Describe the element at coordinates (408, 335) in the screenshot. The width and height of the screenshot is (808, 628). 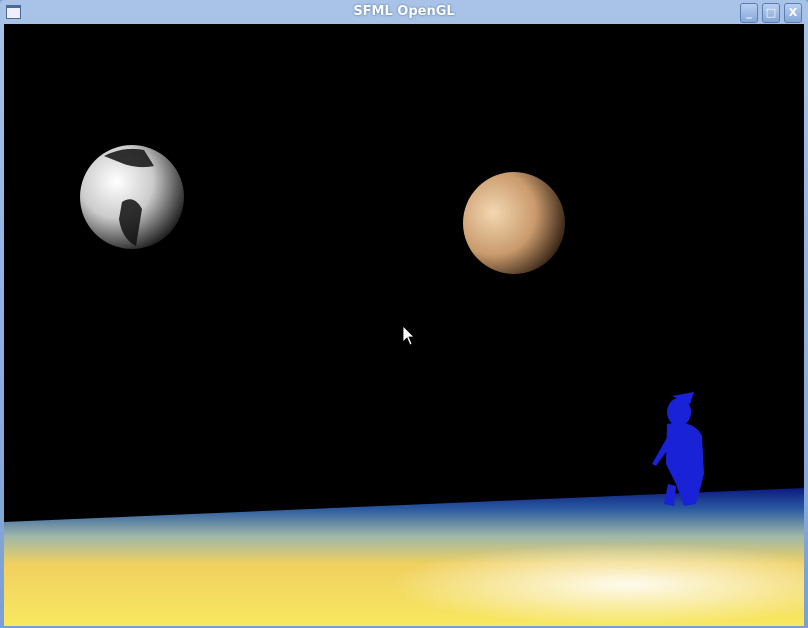
I see `mouse-cursor-icon` at that location.